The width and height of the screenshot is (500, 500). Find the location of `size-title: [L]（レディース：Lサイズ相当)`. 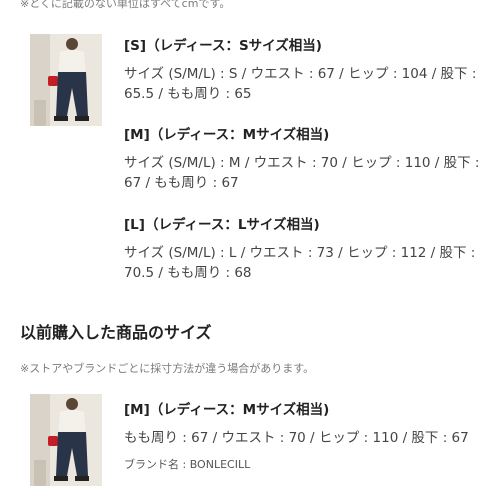

size-title: [L]（レディース：Lサイズ相当) is located at coordinates (222, 225).